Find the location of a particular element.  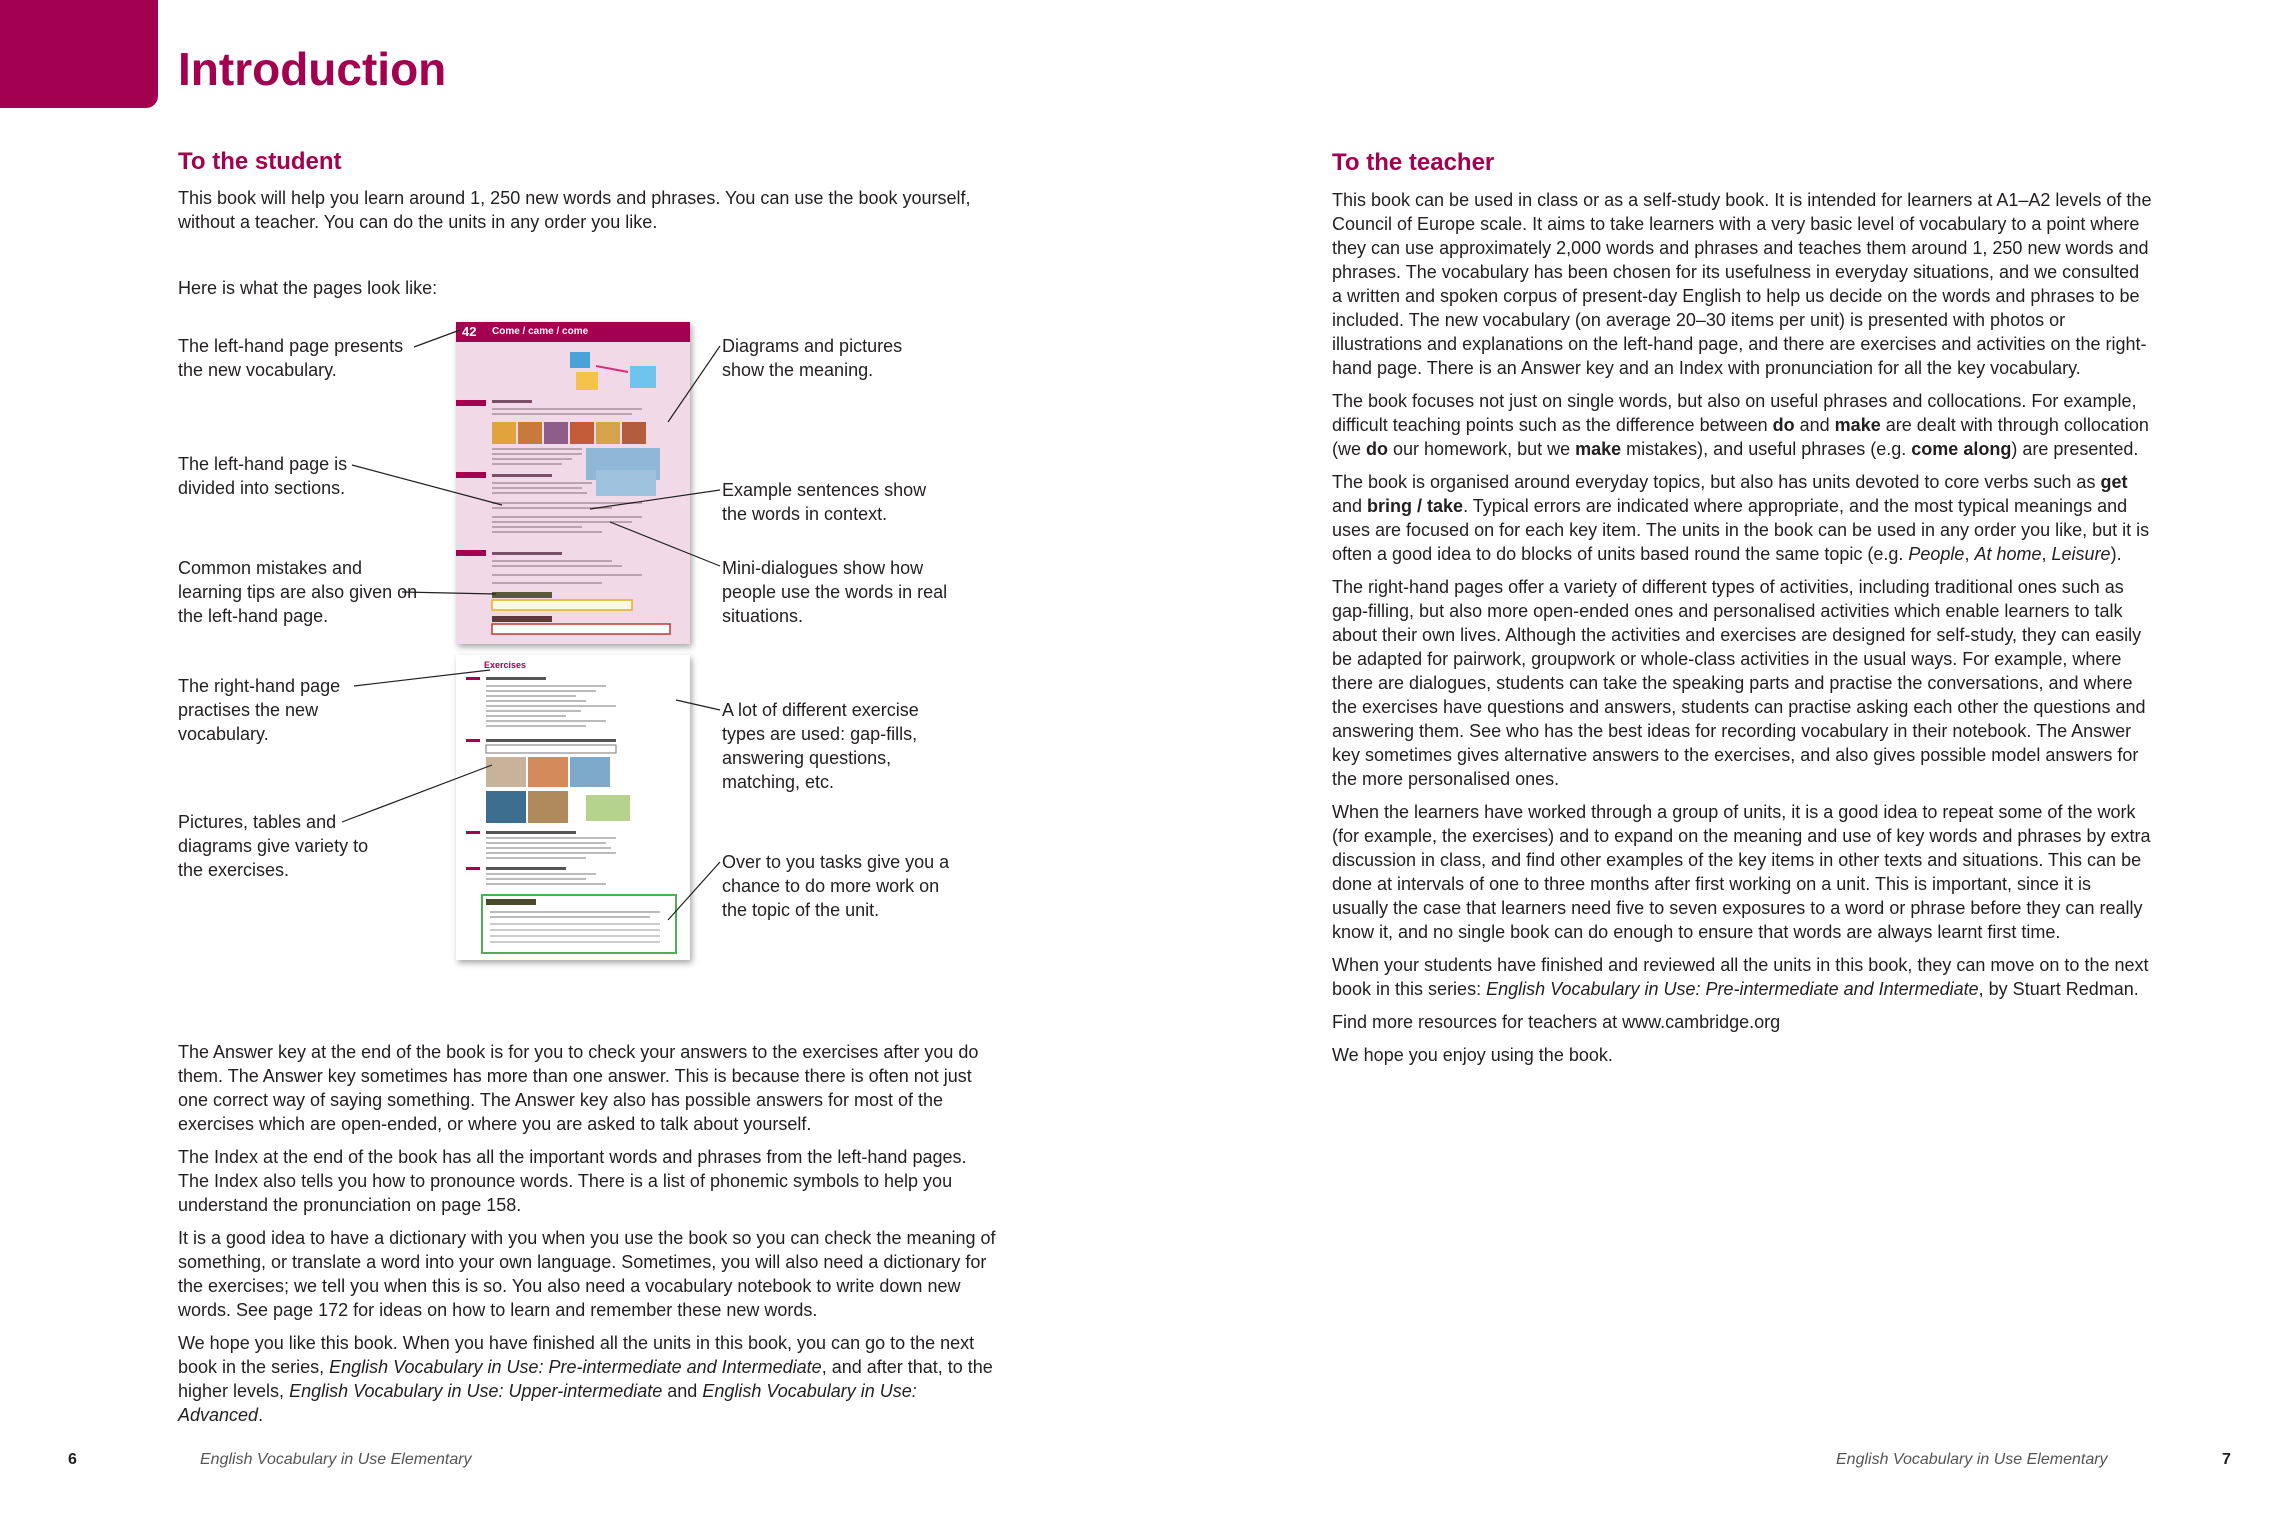

topic-people: People is located at coordinates (1936, 554).